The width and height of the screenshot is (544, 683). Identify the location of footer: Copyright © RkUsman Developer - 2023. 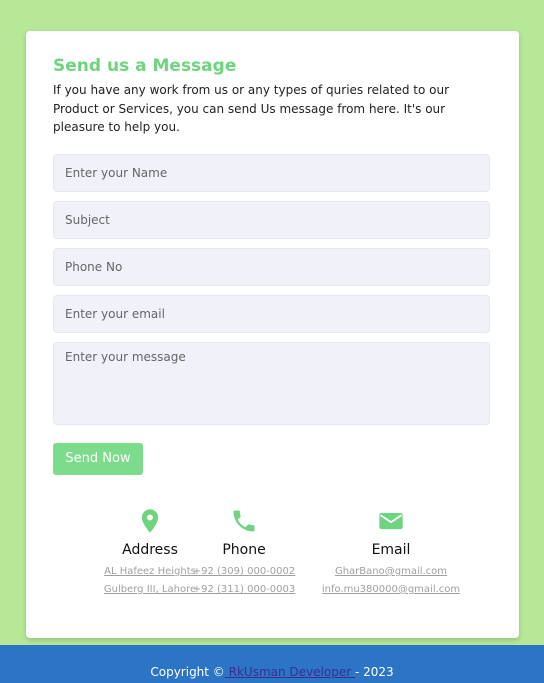
(272, 664).